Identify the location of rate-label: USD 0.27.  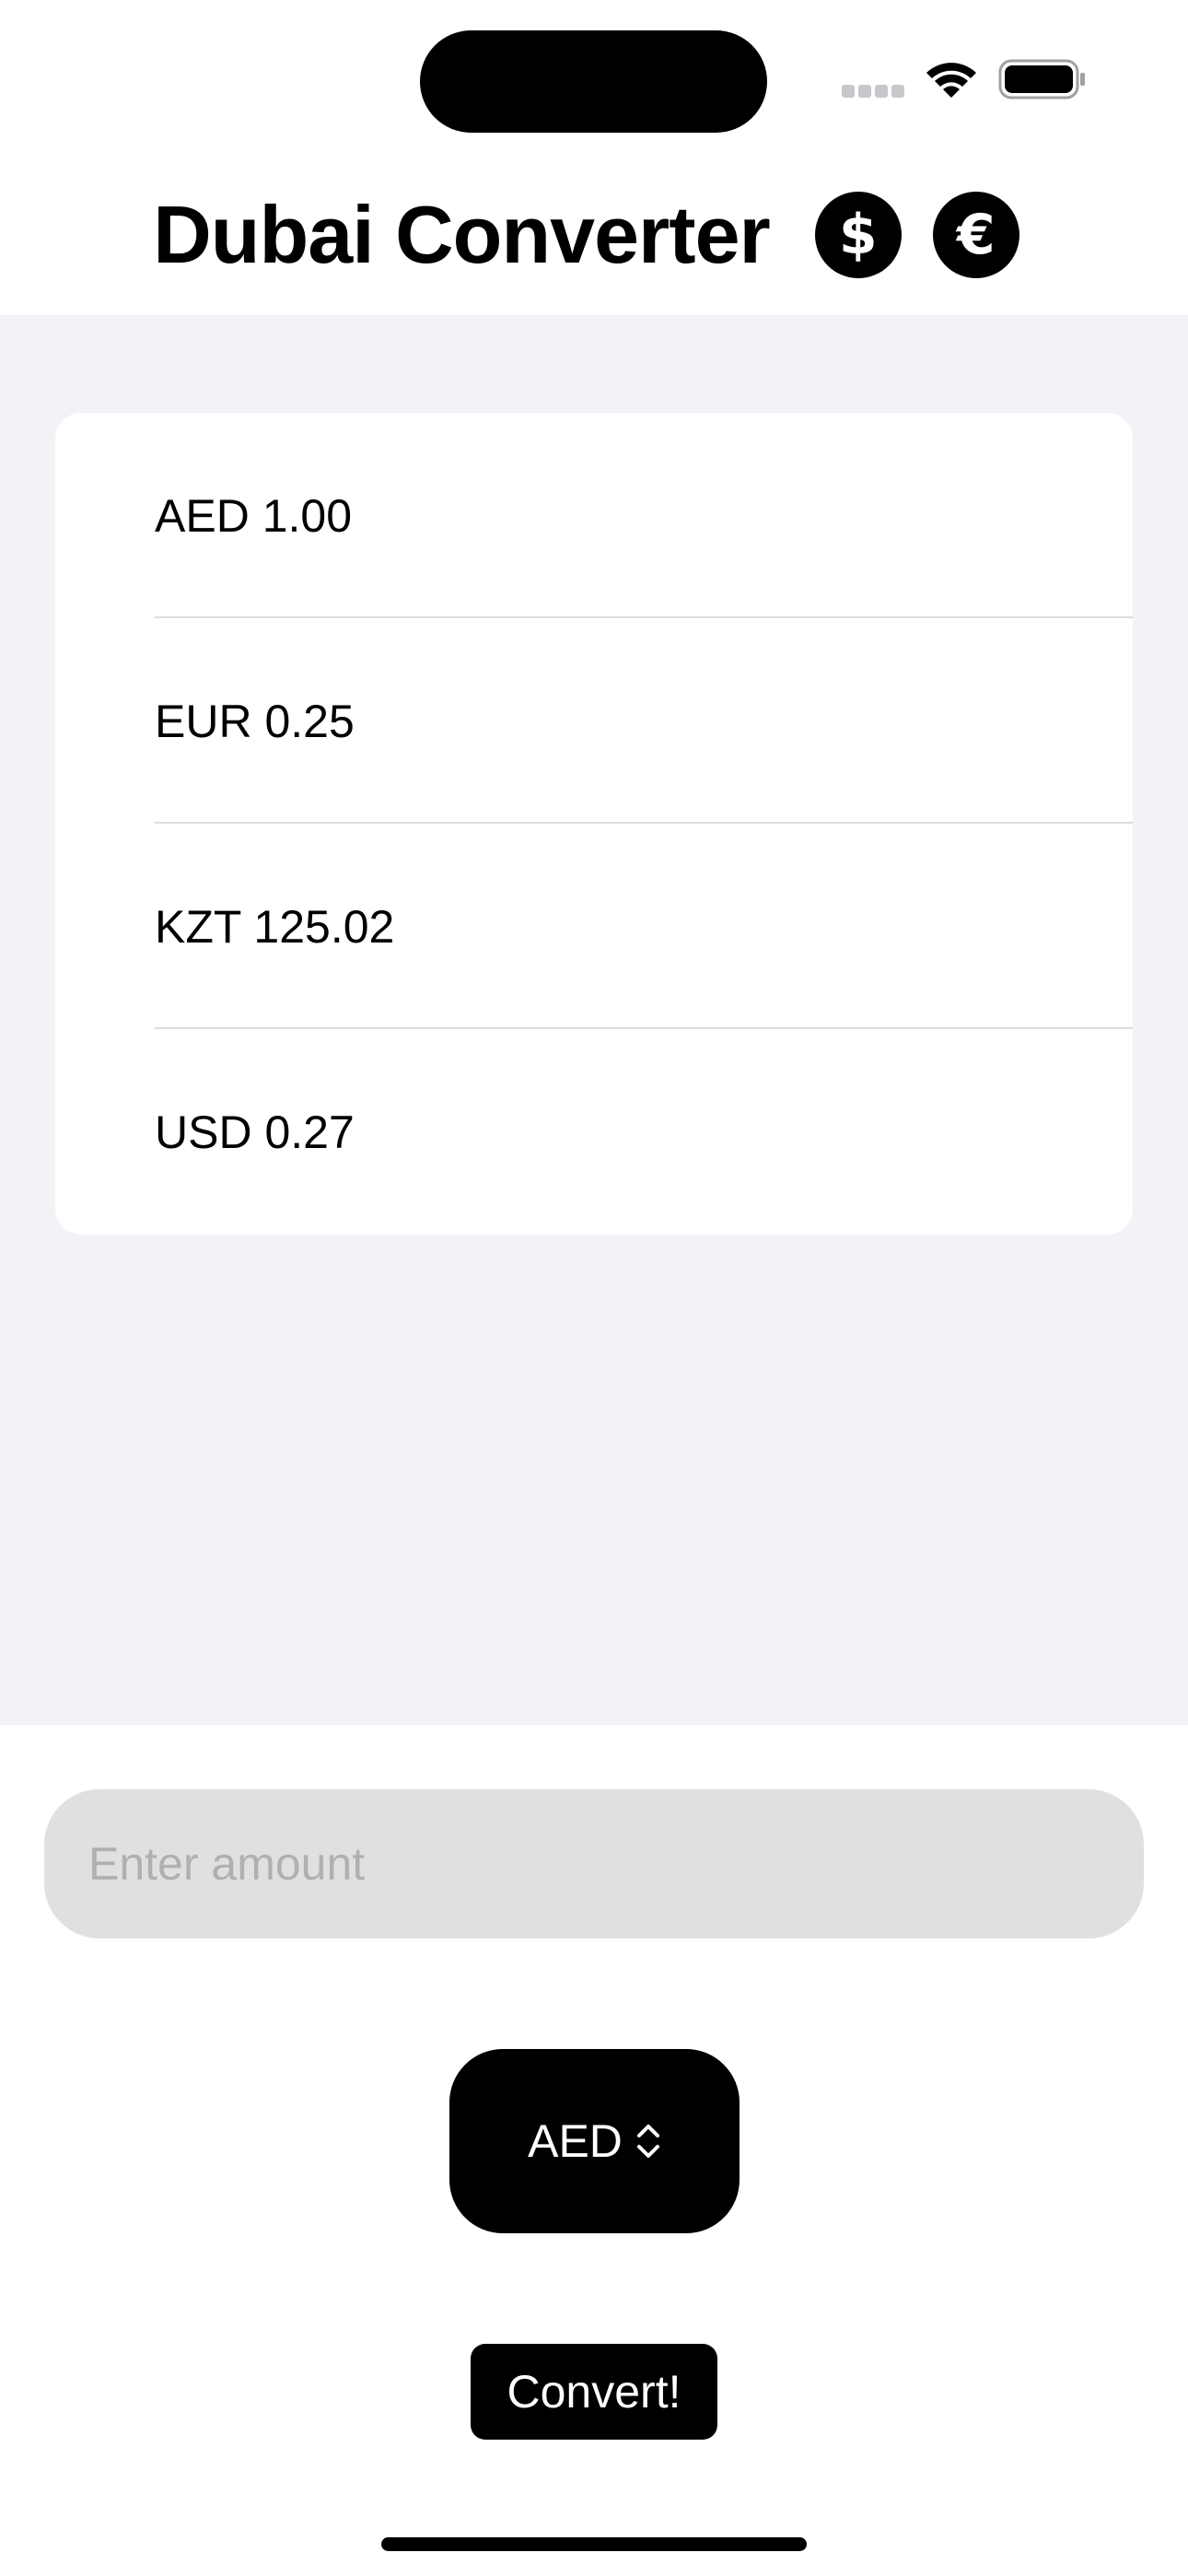
(255, 1132).